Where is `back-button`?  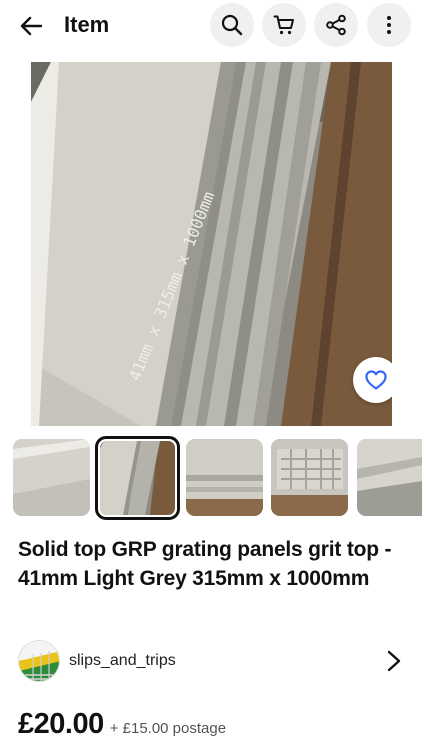 back-button is located at coordinates (31, 26).